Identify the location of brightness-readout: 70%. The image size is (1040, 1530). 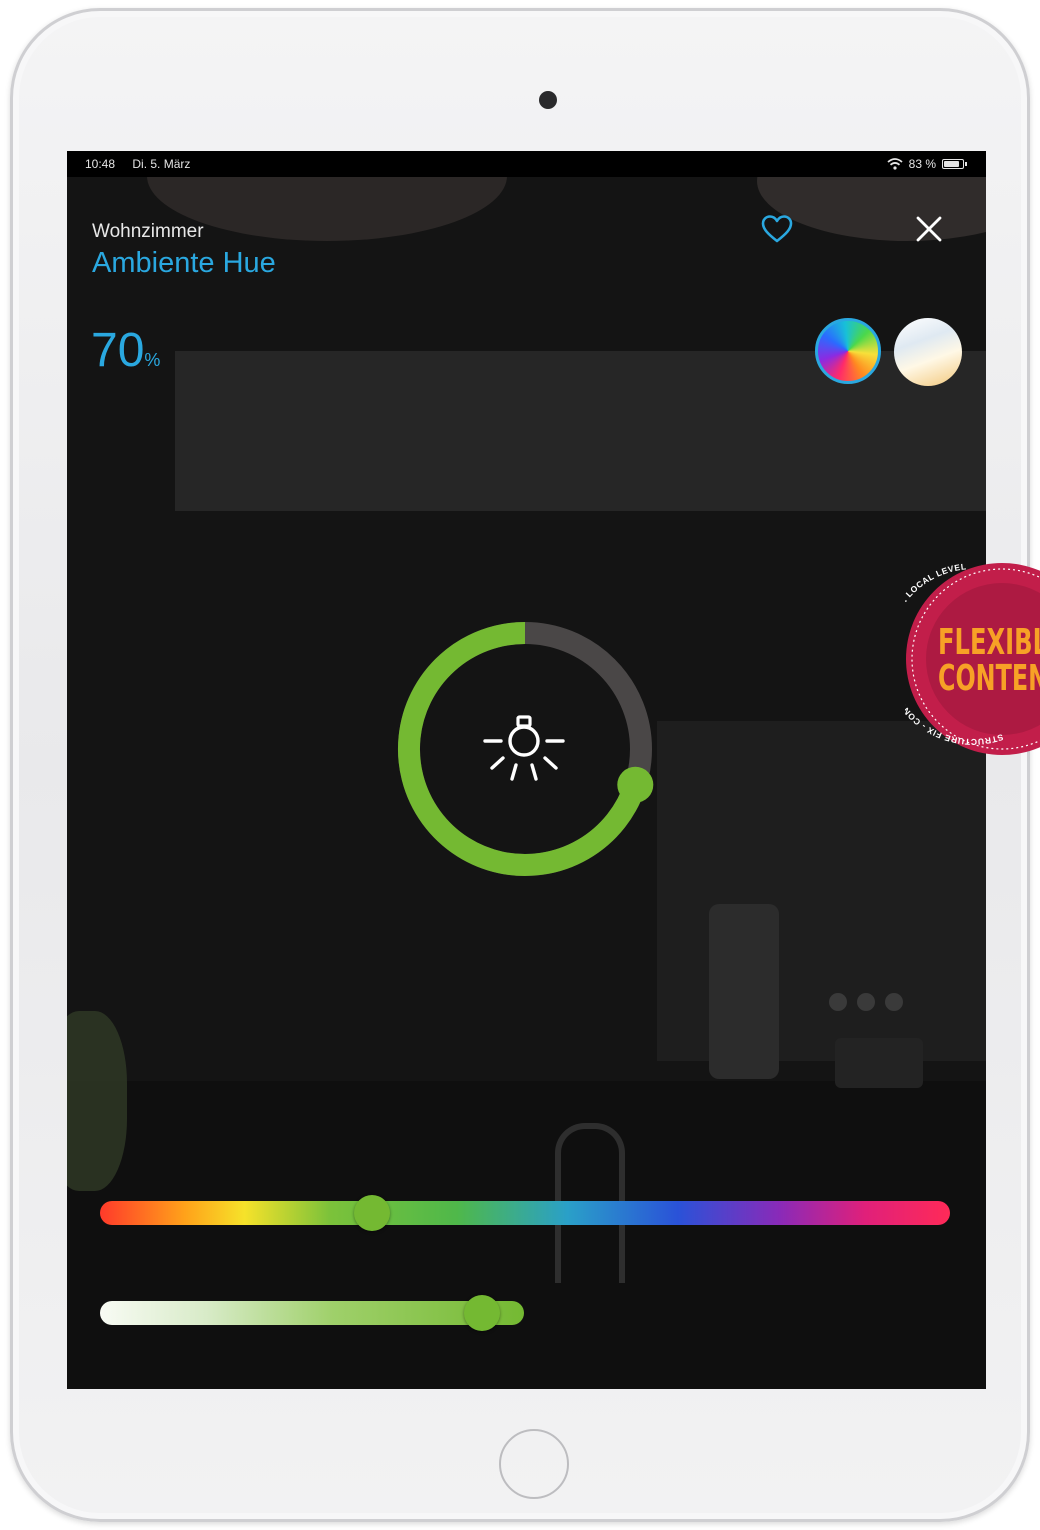
(125, 350).